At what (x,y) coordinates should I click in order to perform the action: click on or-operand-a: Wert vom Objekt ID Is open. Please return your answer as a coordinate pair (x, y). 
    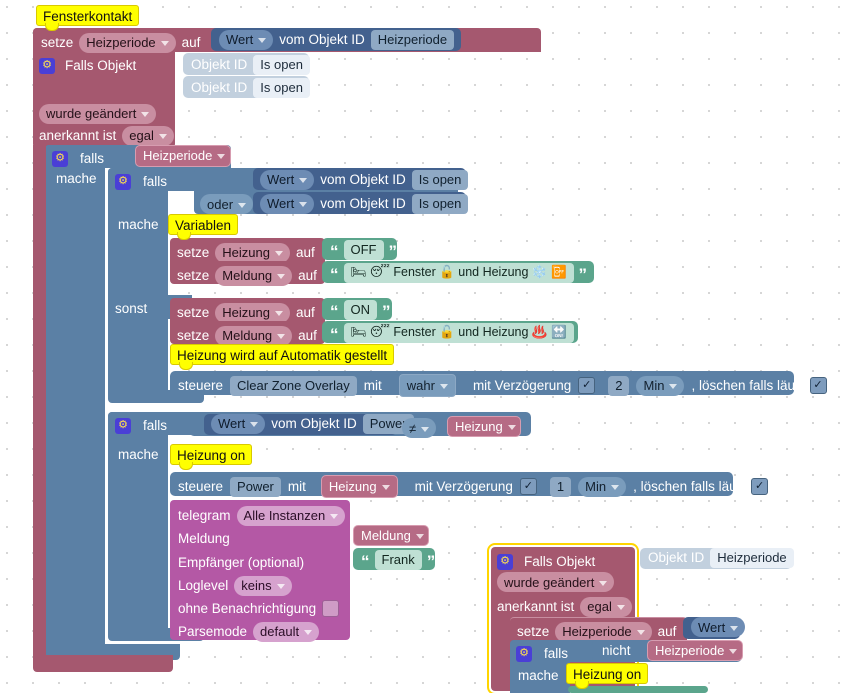
    Looking at the image, I should click on (361, 179).